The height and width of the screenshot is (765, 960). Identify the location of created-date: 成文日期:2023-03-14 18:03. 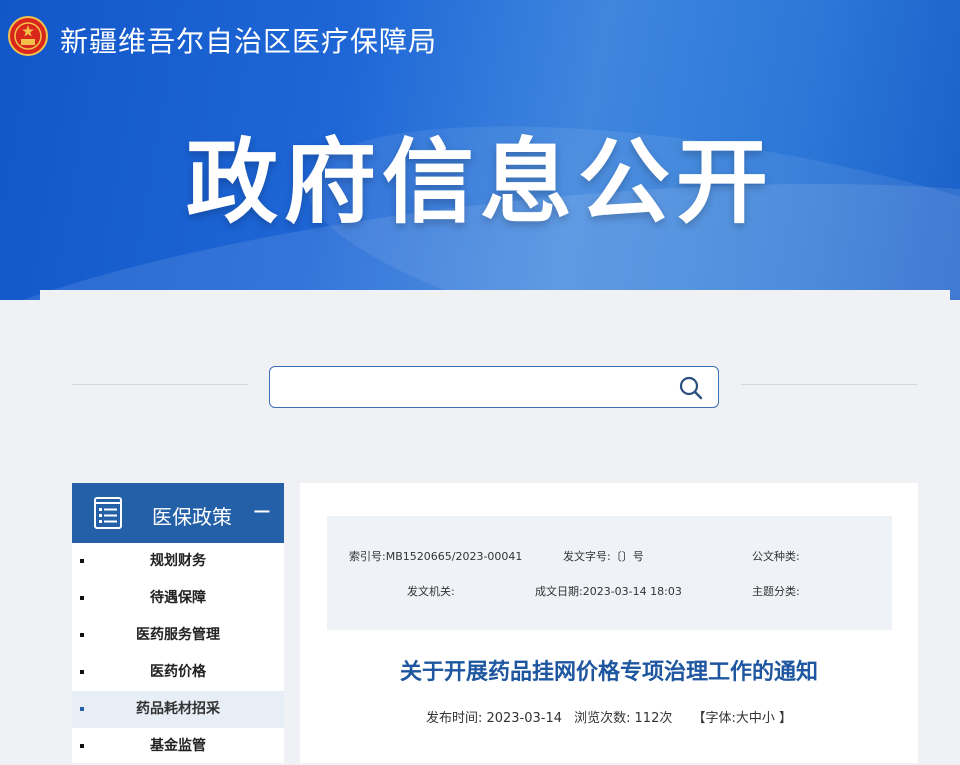
(608, 591).